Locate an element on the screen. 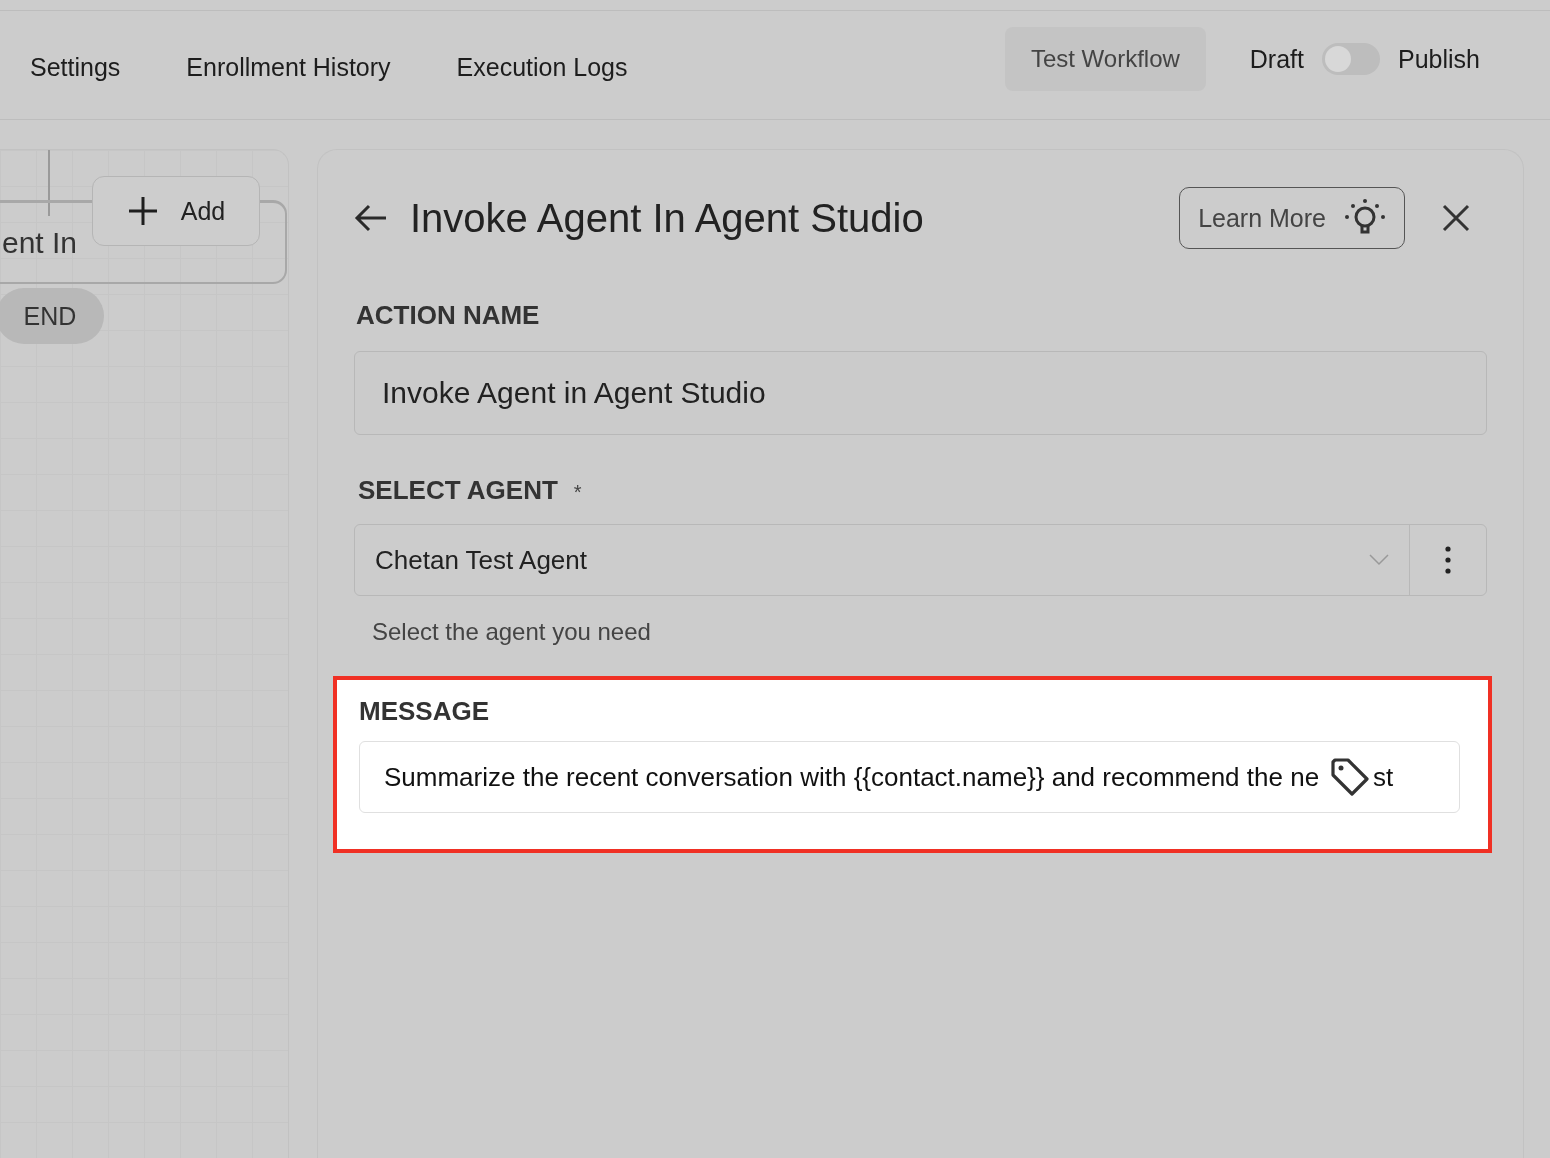  field-label: MESSAGE is located at coordinates (425, 711).